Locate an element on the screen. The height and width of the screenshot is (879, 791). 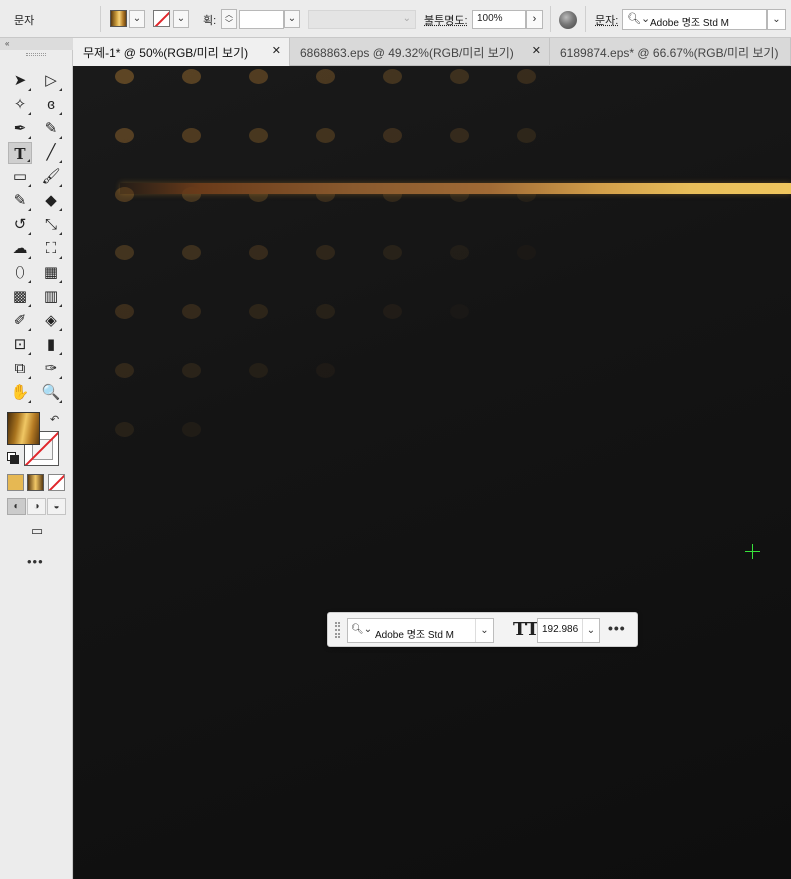
scale-tool-icon: ⤡ is located at coordinates (51, 225).